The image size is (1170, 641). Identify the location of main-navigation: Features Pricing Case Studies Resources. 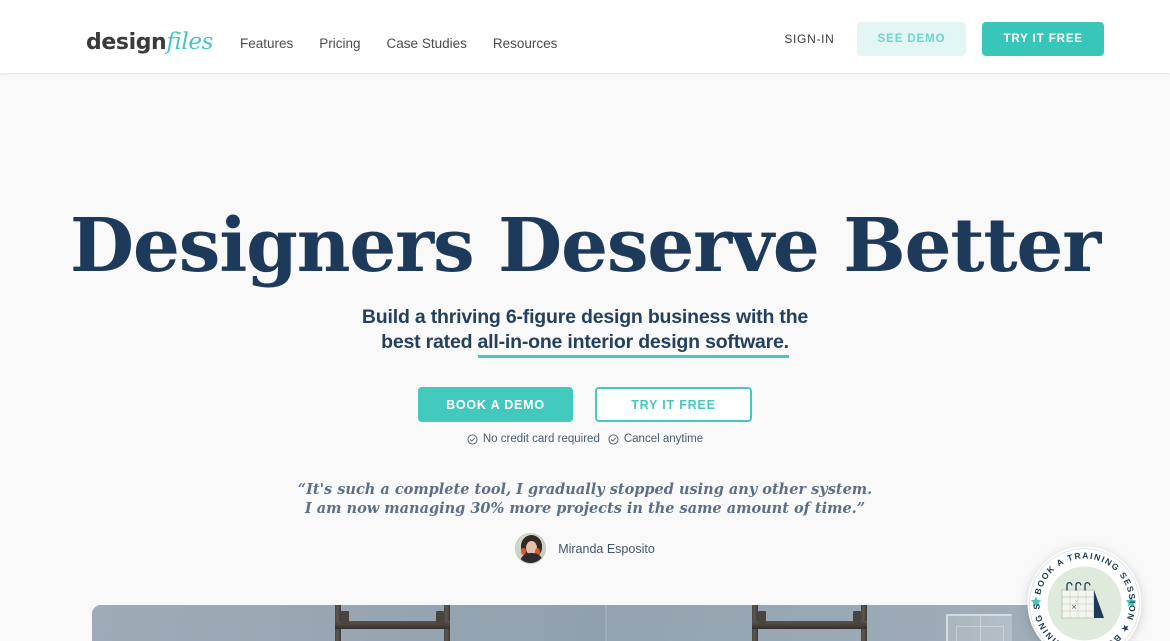
(398, 44).